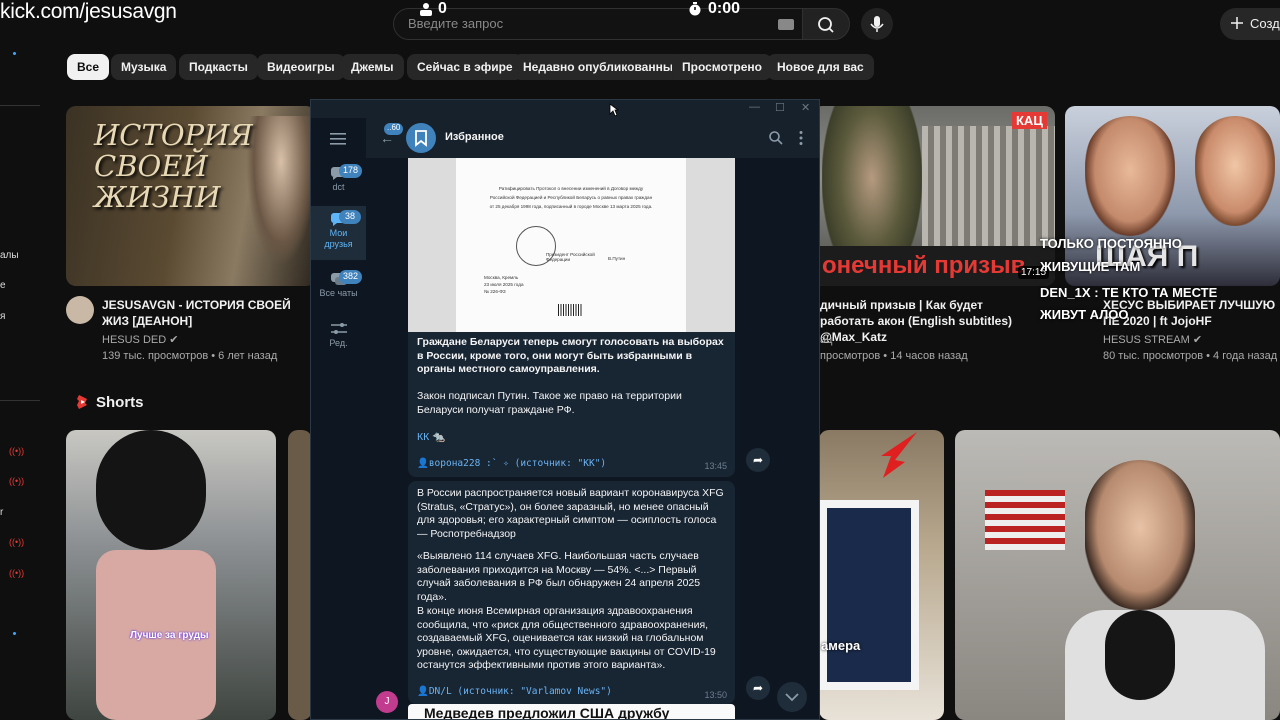 This screenshot has width=1280, height=720. I want to click on chip-videogames: Видеоигры, so click(301, 67).